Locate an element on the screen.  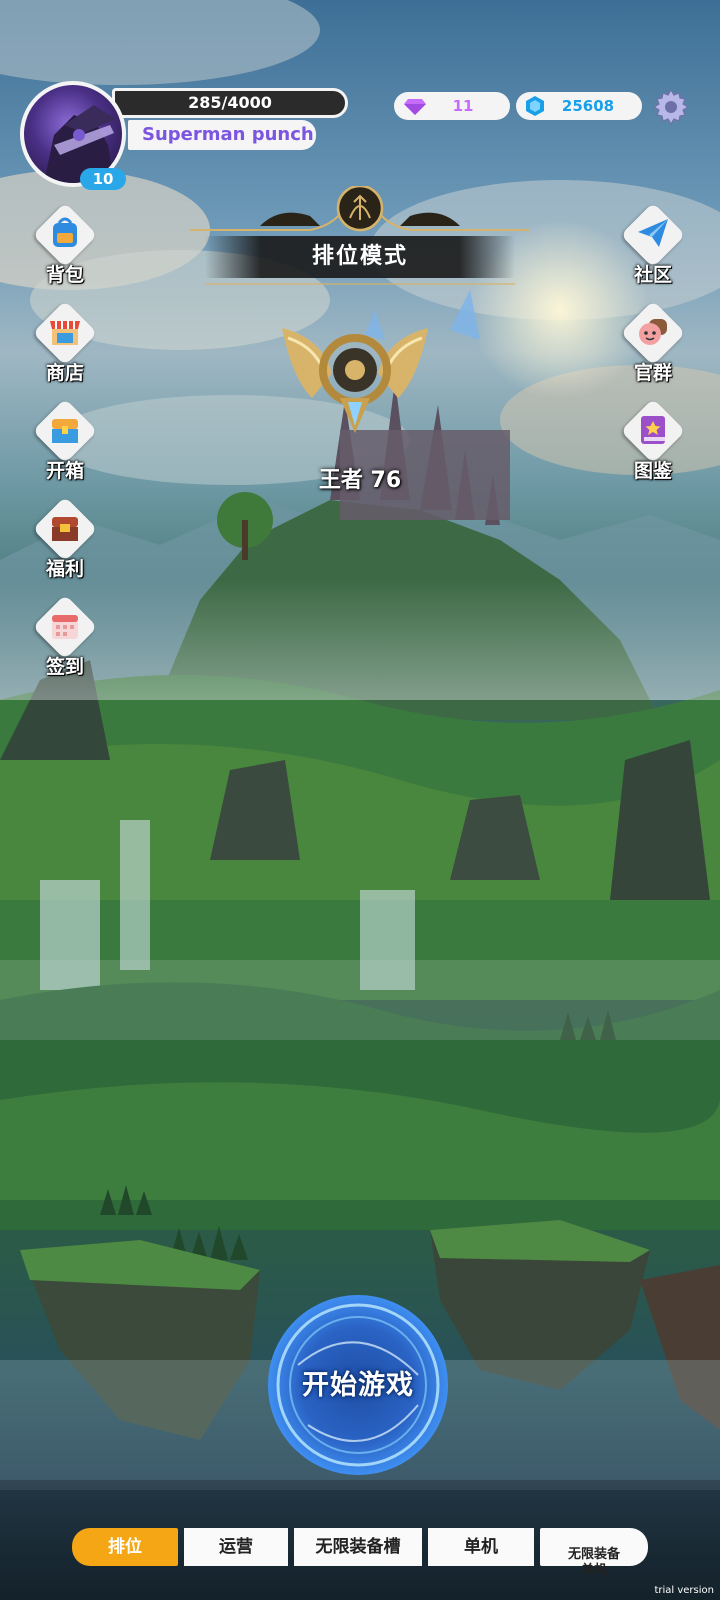
group-icon is located at coordinates (653, 332).